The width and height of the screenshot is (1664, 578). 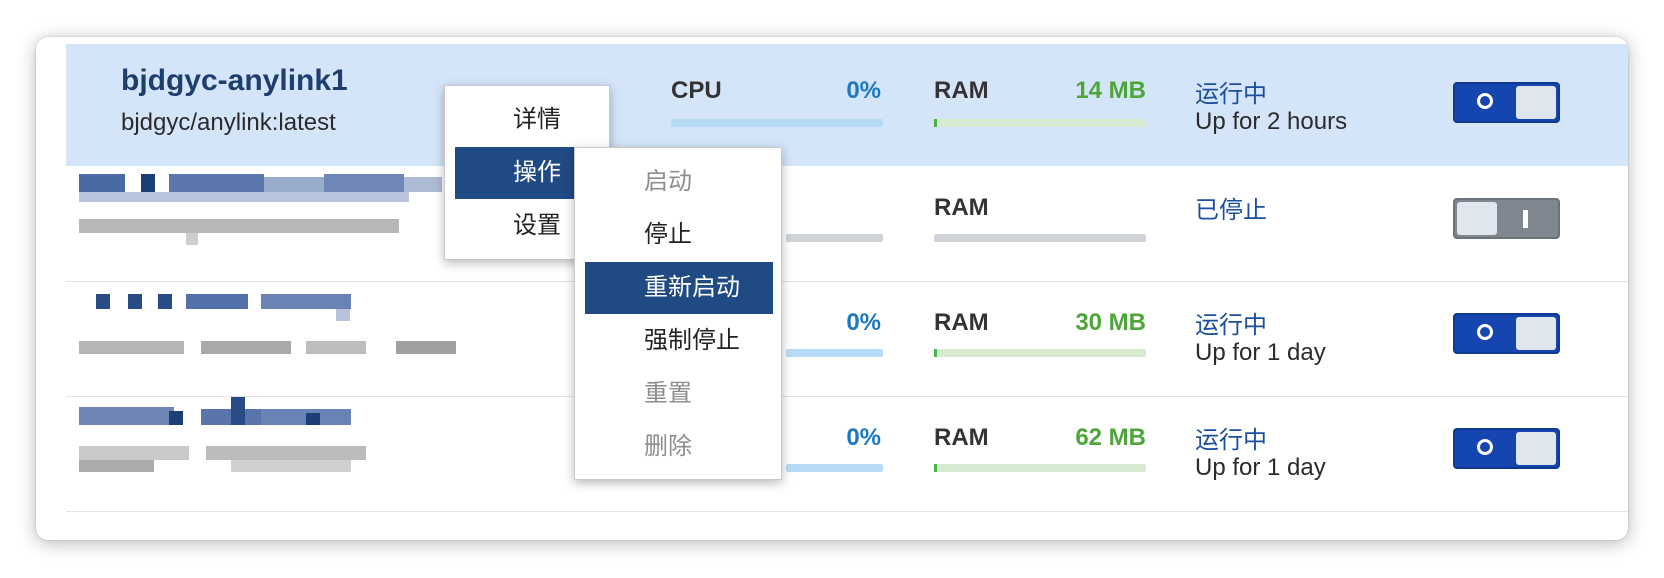 What do you see at coordinates (668, 393) in the screenshot?
I see `menu-item-label: 重置` at bounding box center [668, 393].